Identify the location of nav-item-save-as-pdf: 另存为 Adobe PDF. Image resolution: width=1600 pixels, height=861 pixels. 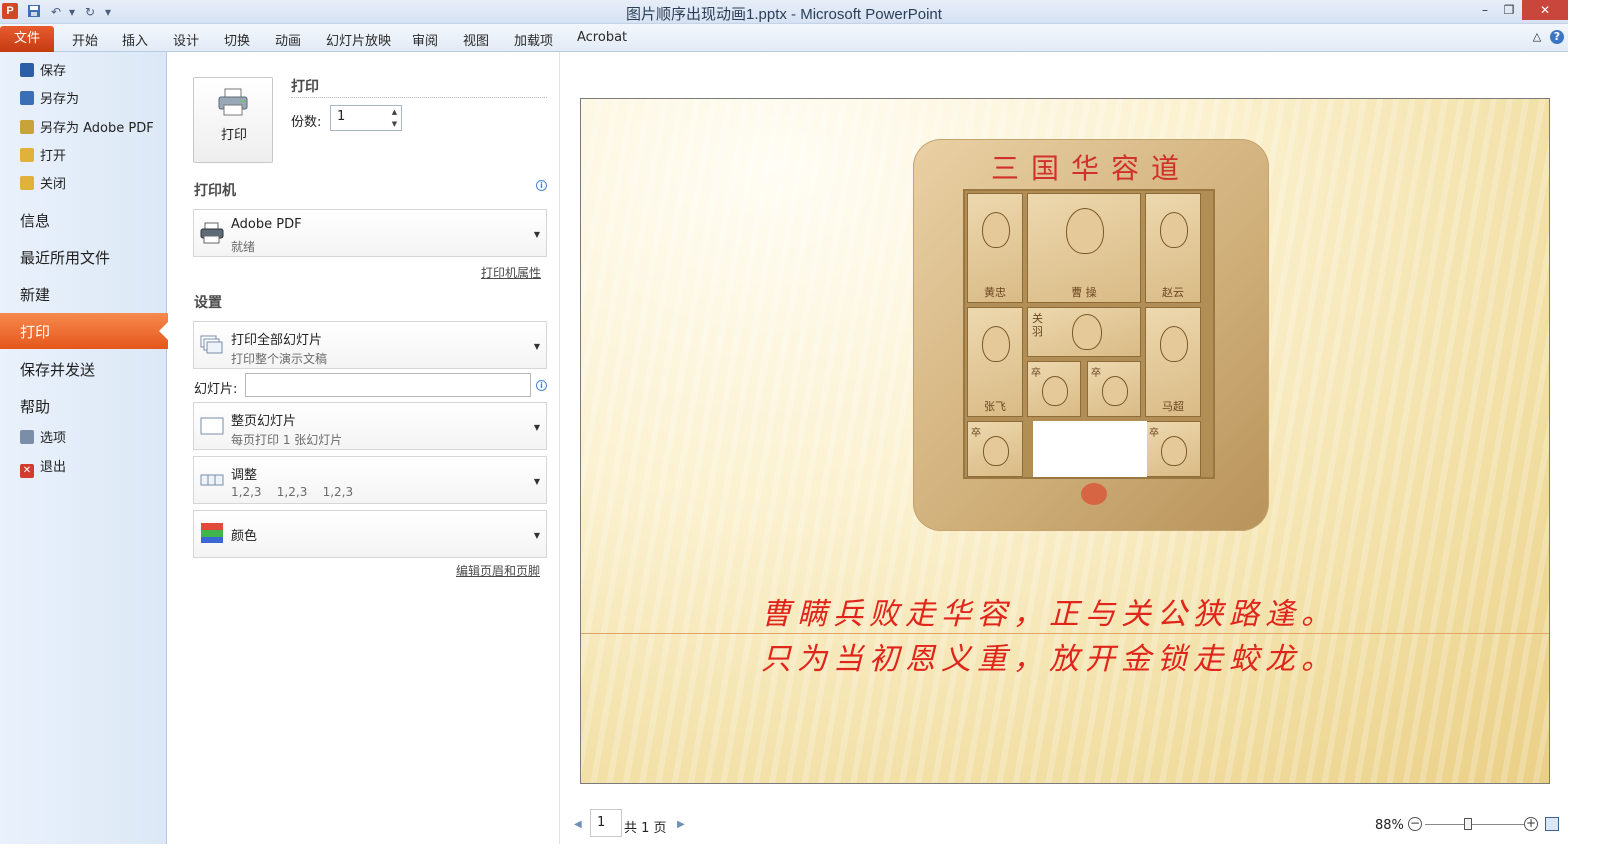
(87, 129).